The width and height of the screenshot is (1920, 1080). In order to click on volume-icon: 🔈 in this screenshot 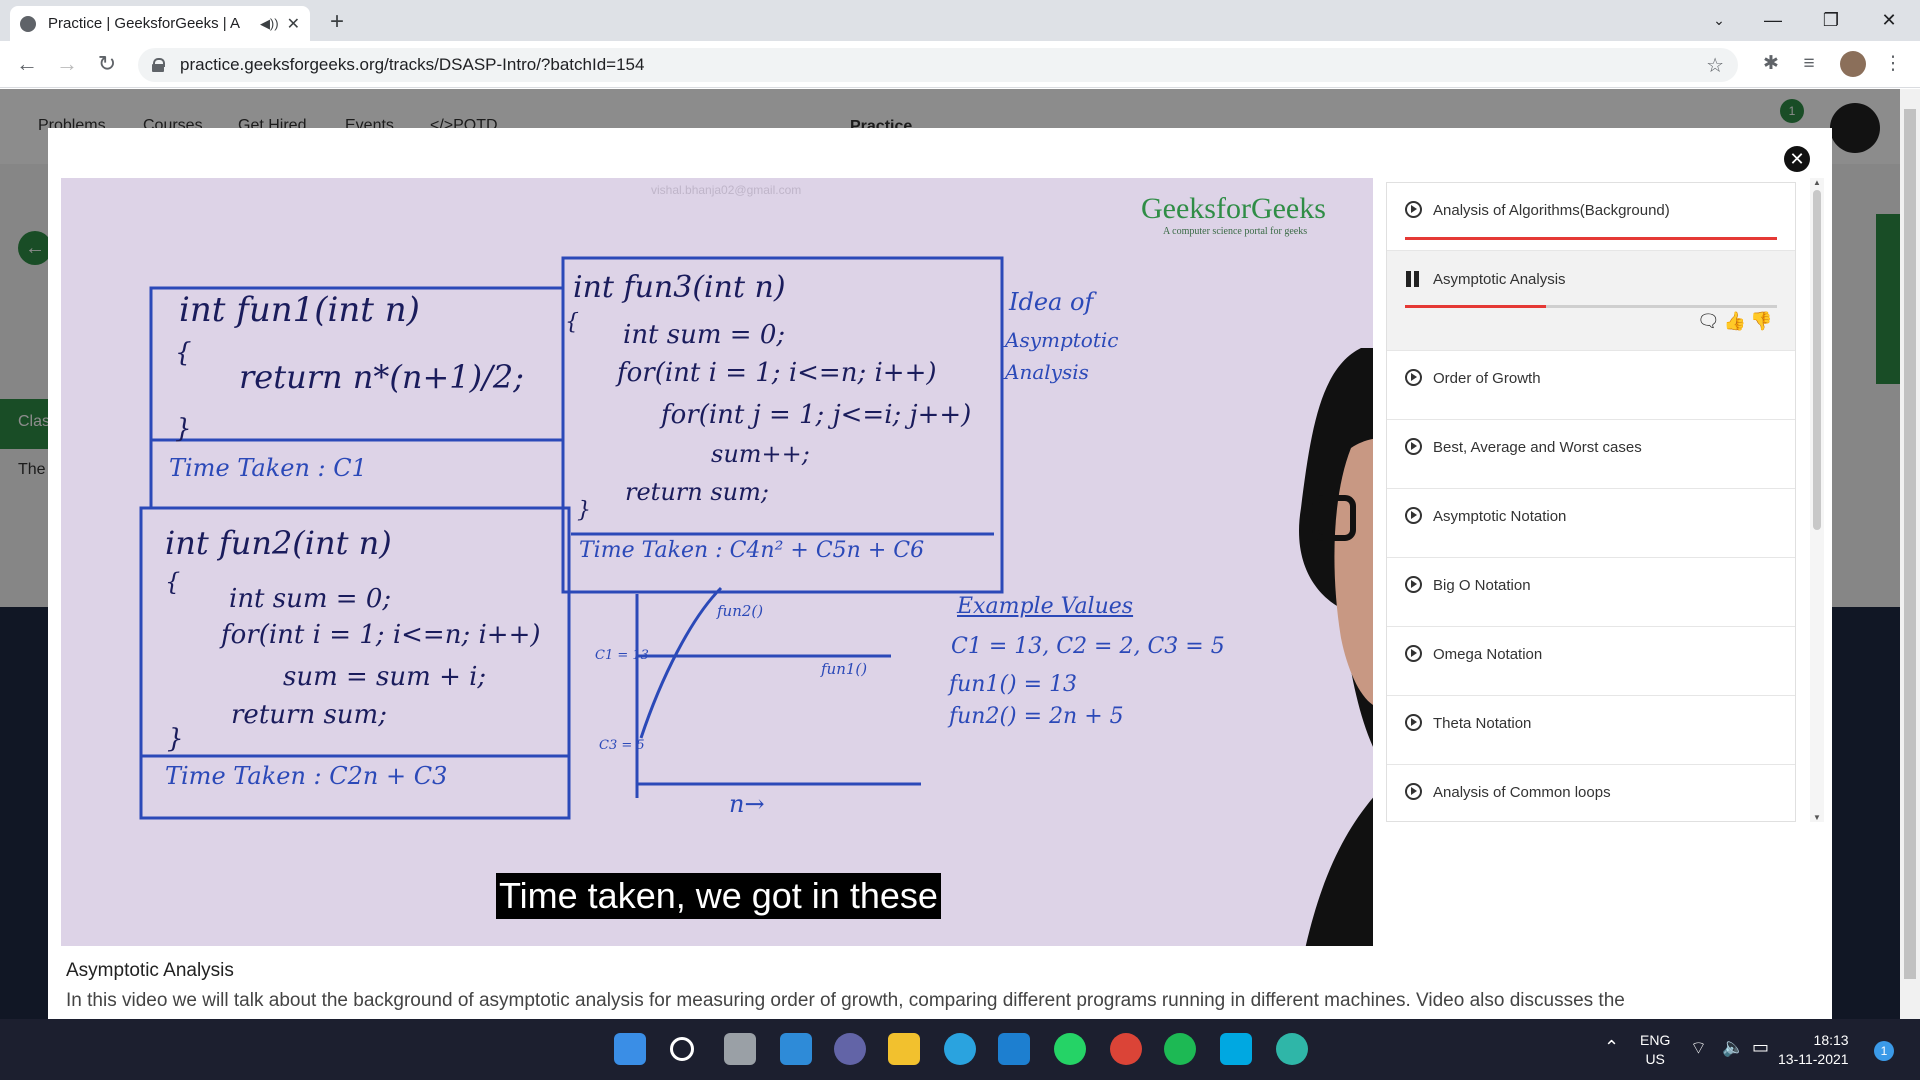, I will do `click(1733, 1047)`.